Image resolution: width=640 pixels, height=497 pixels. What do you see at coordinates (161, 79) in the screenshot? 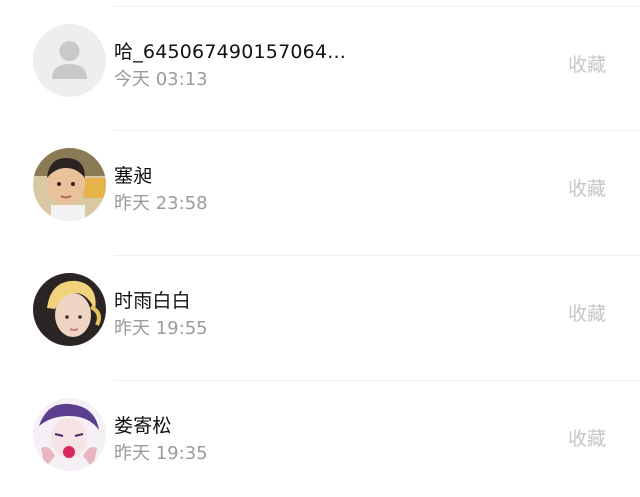
I see `contact-time: 今天 03:13` at bounding box center [161, 79].